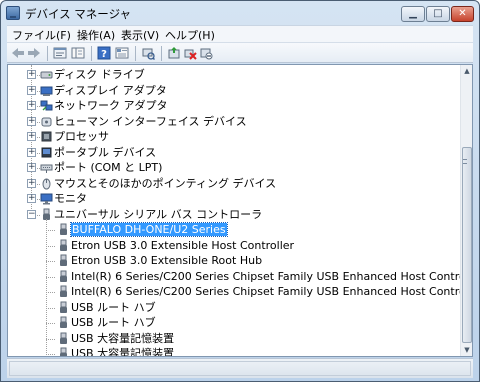  I want to click on tree-device-label: Etron USB 3.0 Extensible Root Hub, so click(167, 260).